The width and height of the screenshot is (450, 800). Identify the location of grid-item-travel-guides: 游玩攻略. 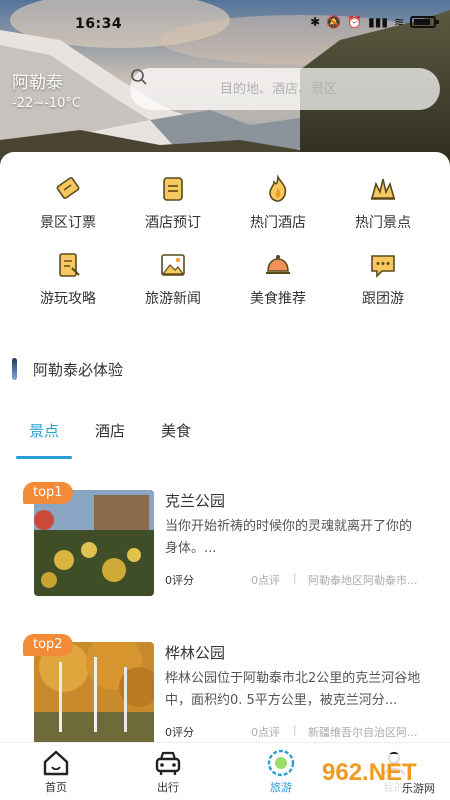
(68, 279).